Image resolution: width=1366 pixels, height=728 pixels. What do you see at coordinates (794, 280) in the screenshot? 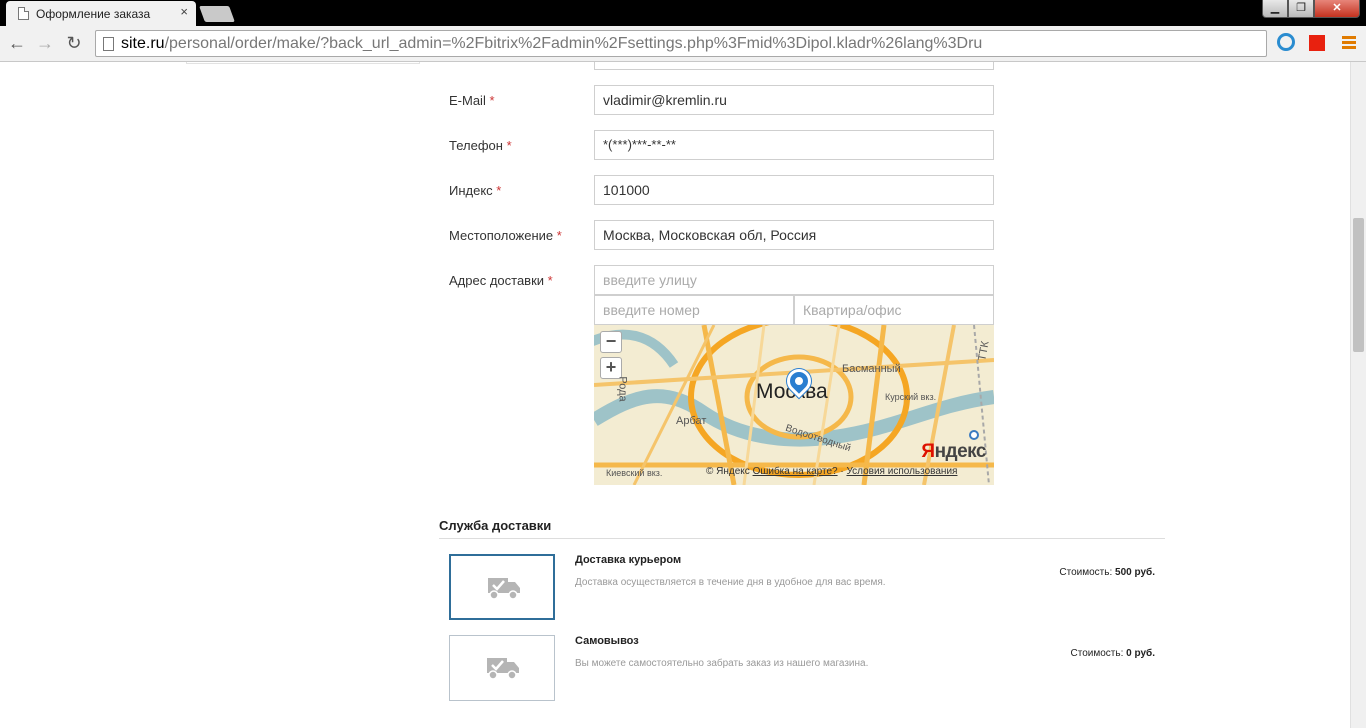
I see `street-input: введите улицу` at bounding box center [794, 280].